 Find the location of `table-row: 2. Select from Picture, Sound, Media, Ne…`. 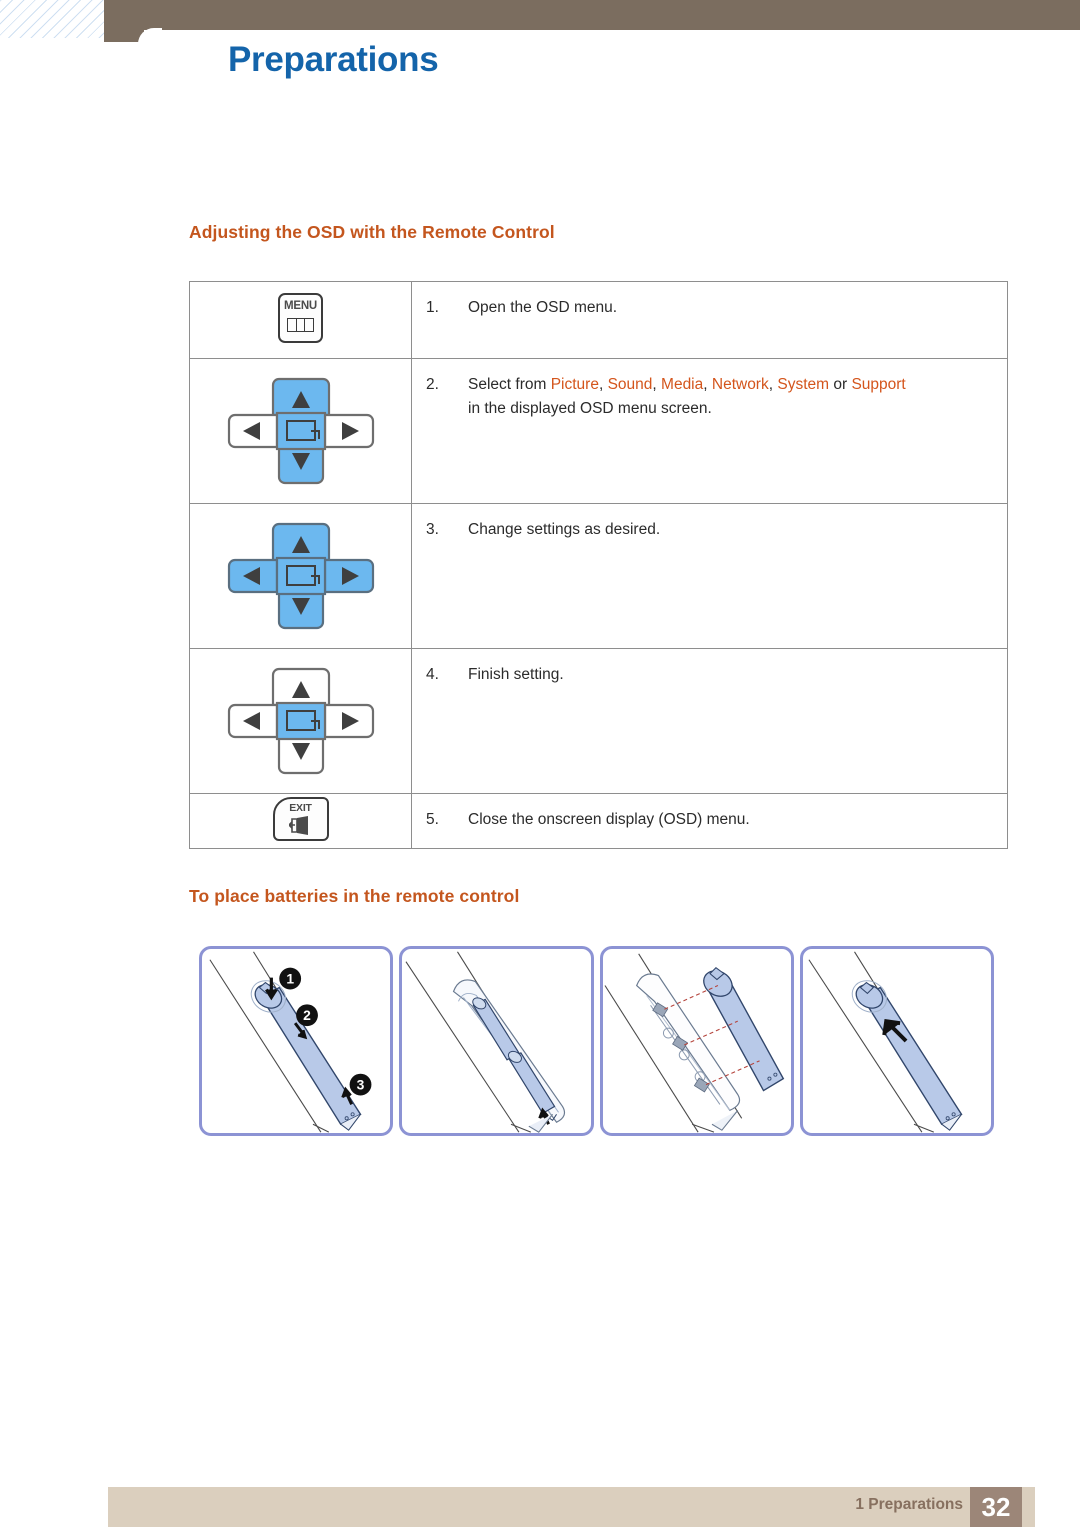

table-row: 2. Select from Picture, Sound, Media, Ne… is located at coordinates (598, 431).